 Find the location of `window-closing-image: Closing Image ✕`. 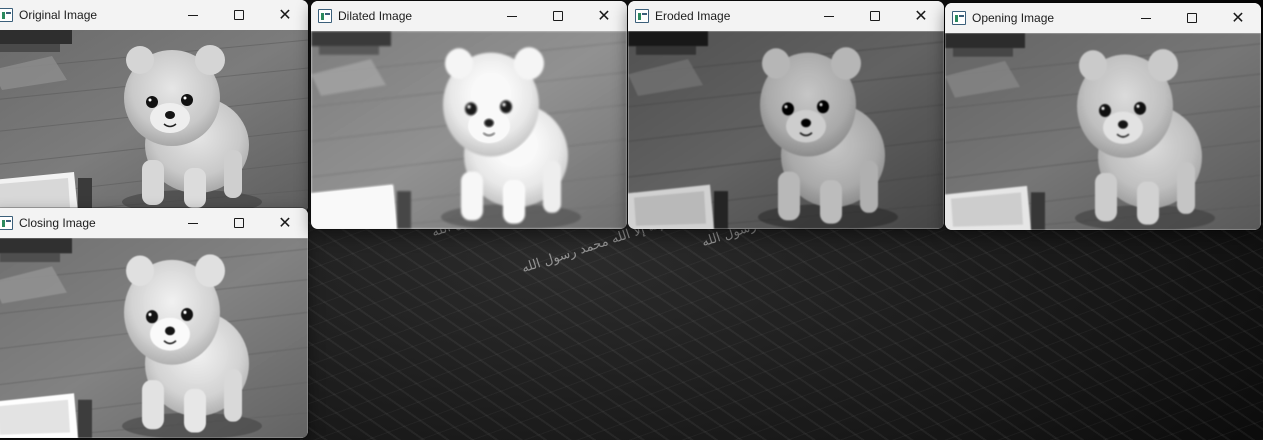

window-closing-image: Closing Image ✕ is located at coordinates (154, 323).